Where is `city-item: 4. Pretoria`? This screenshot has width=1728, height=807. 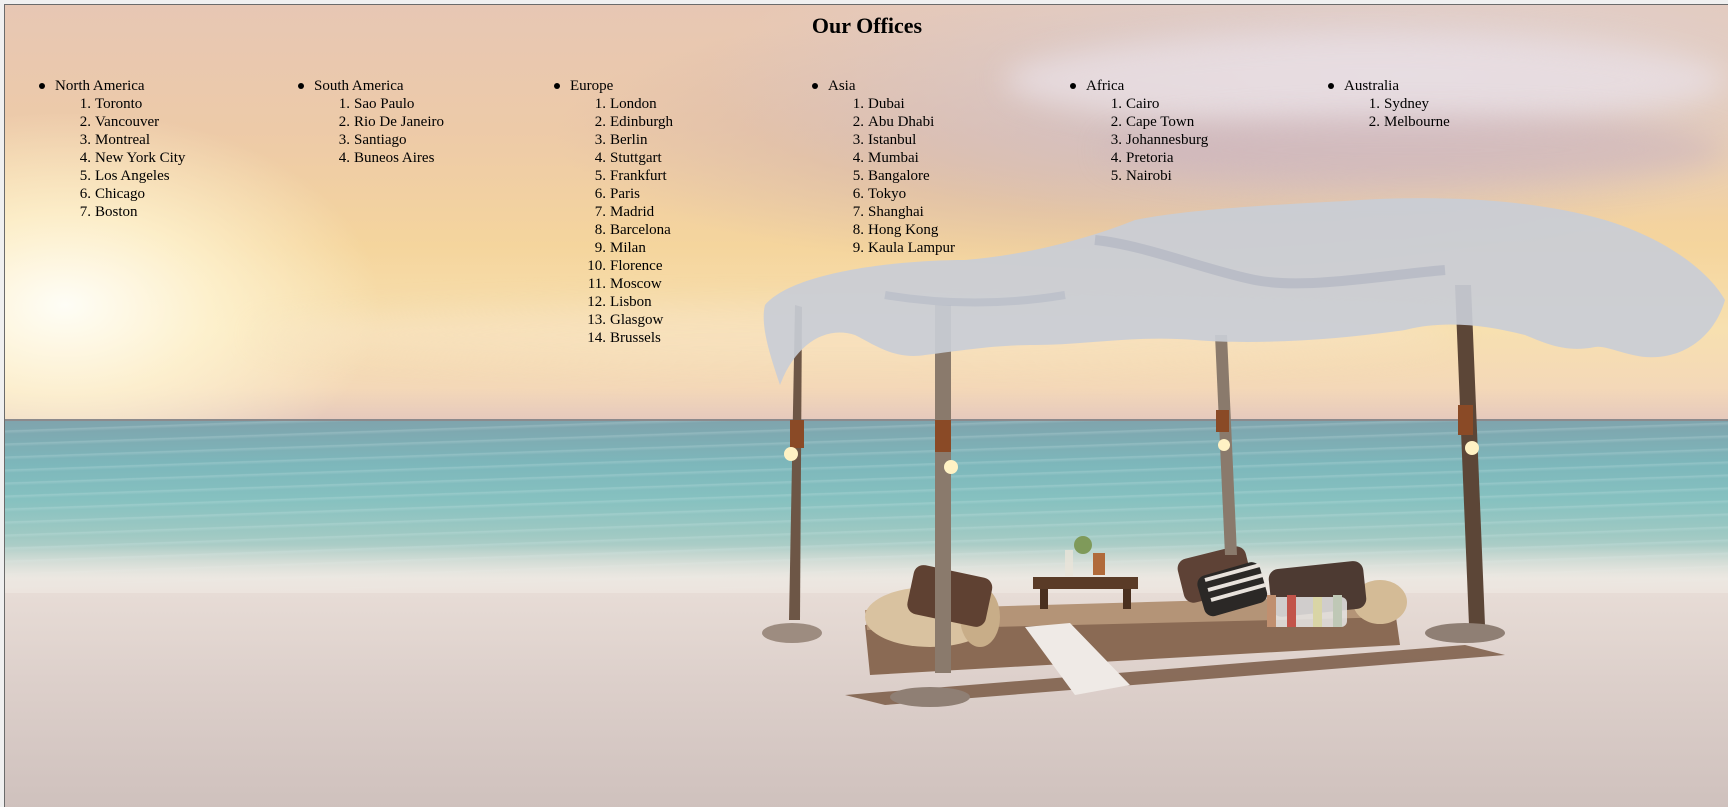 city-item: 4. Pretoria is located at coordinates (1139, 158).